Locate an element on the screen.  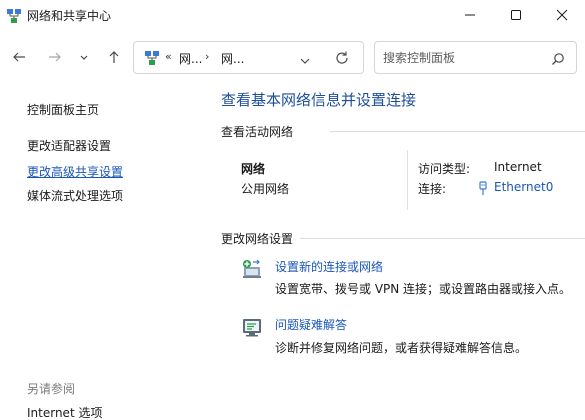
network-type: 公用网络 is located at coordinates (265, 189).